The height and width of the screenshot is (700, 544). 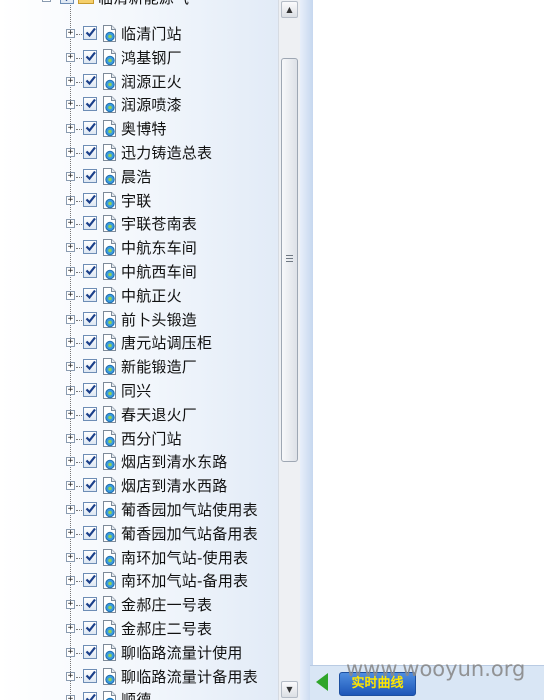 What do you see at coordinates (140, 415) in the screenshot?
I see `tree-item: + 春天退火厂` at bounding box center [140, 415].